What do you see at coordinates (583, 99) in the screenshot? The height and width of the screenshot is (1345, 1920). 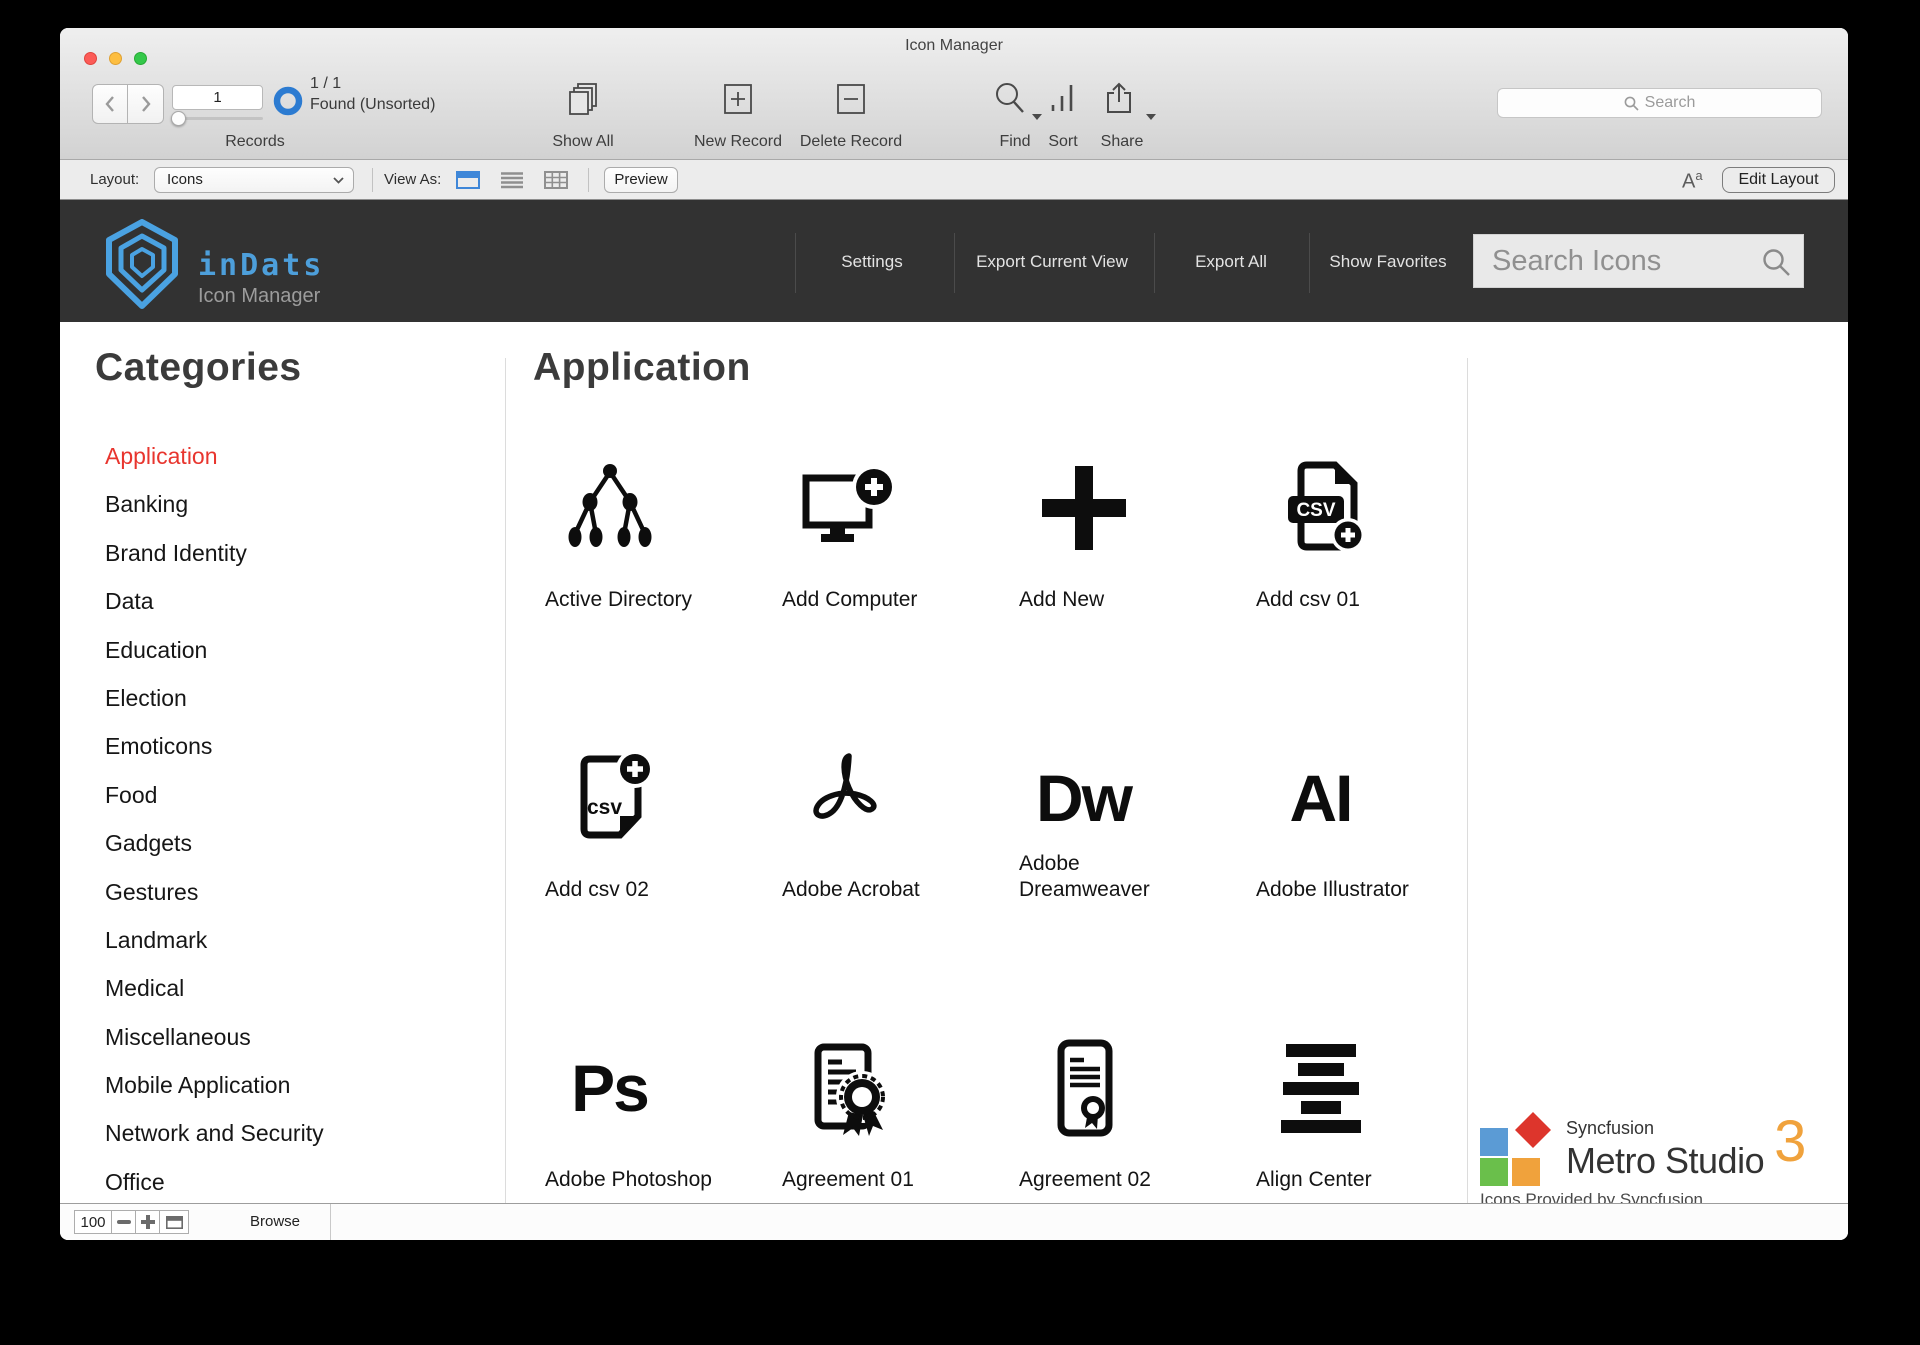 I see `show-all-icon` at bounding box center [583, 99].